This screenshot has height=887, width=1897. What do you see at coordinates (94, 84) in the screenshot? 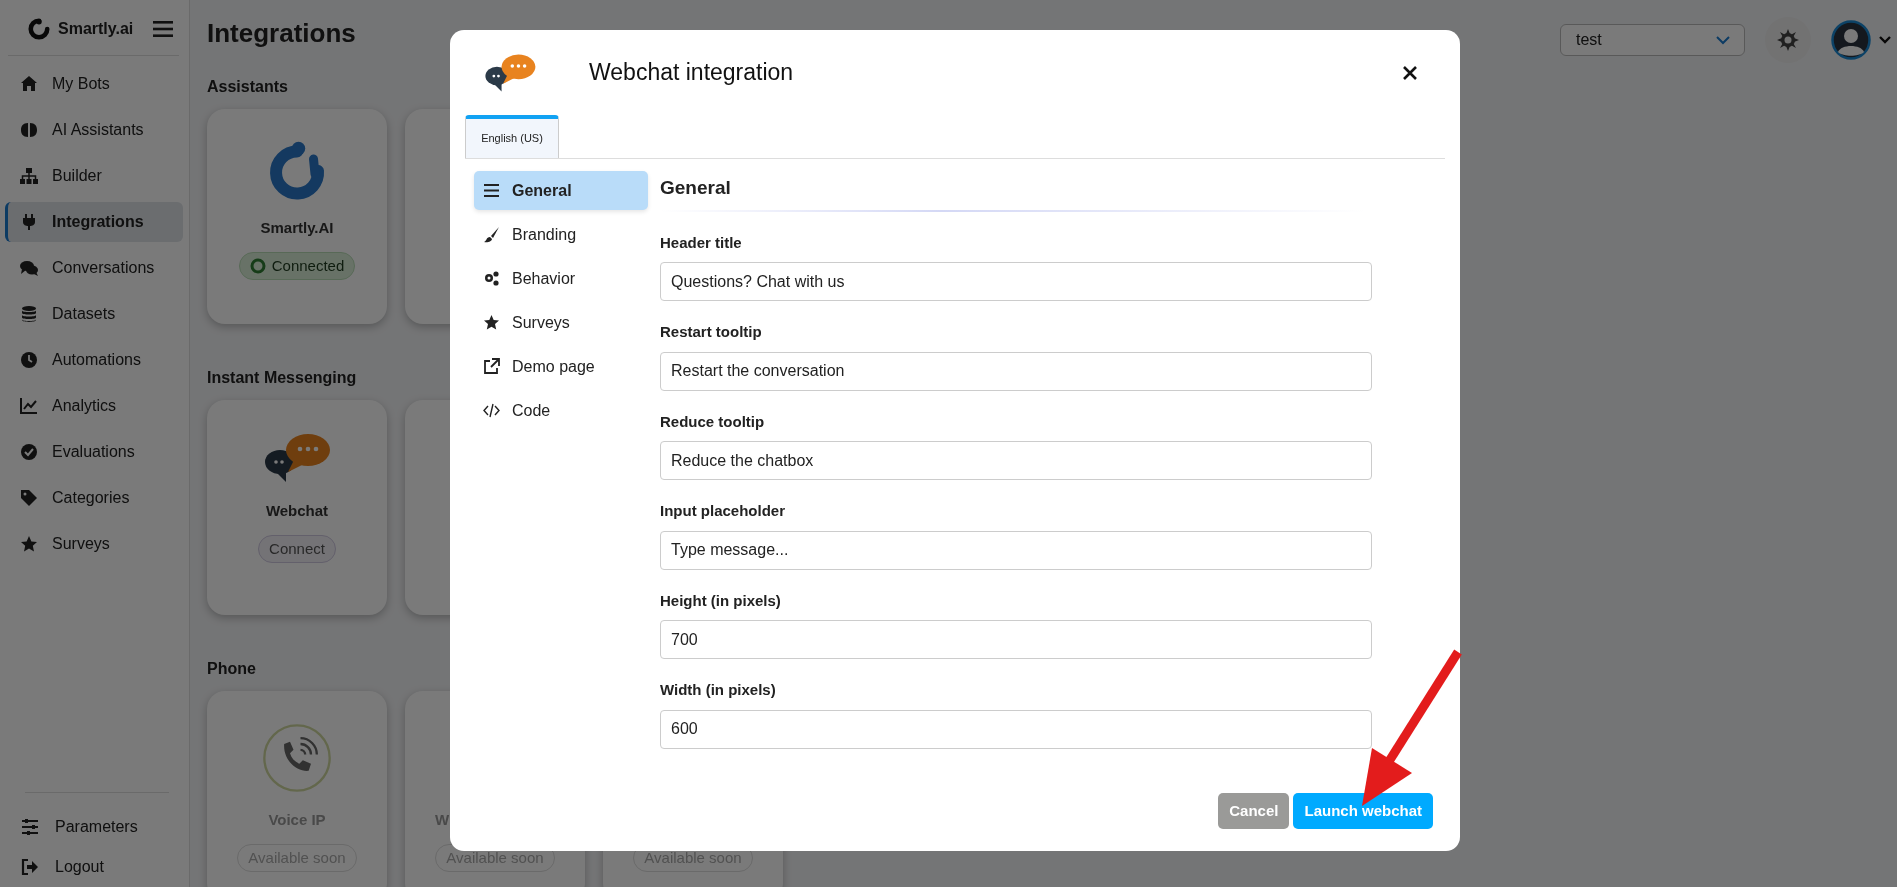
I see `sidebar-item: My Bots` at bounding box center [94, 84].